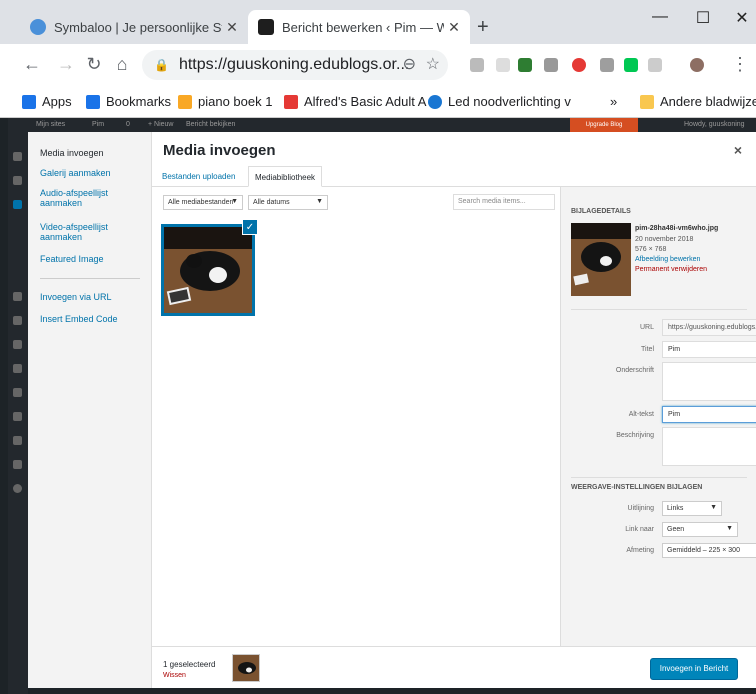 The image size is (756, 694). I want to click on wp-admin-menu, so click(18, 413).